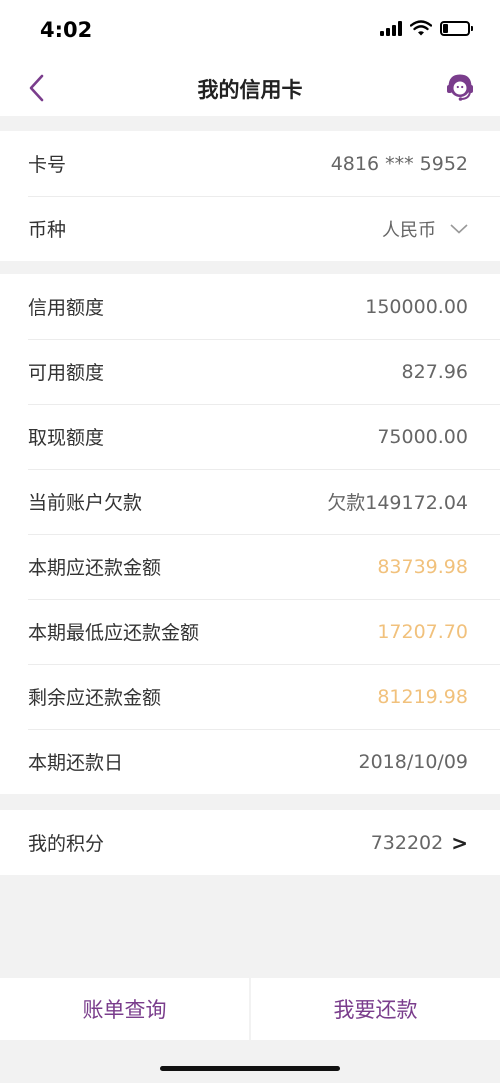 The image size is (500, 1083). Describe the element at coordinates (250, 761) in the screenshot. I see `detail-row-due-date: 本期还款日 2018/10/09` at that location.